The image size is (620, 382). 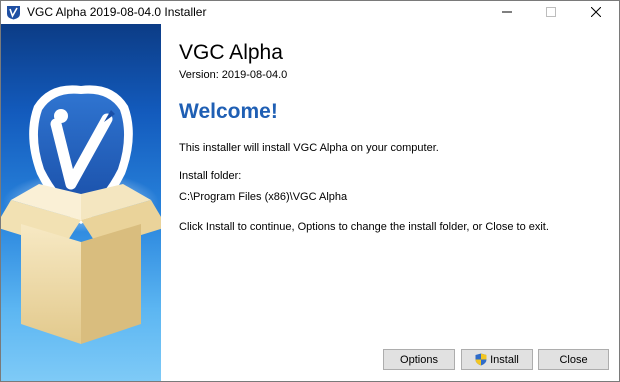 I want to click on install-button-label: Install, so click(x=504, y=359).